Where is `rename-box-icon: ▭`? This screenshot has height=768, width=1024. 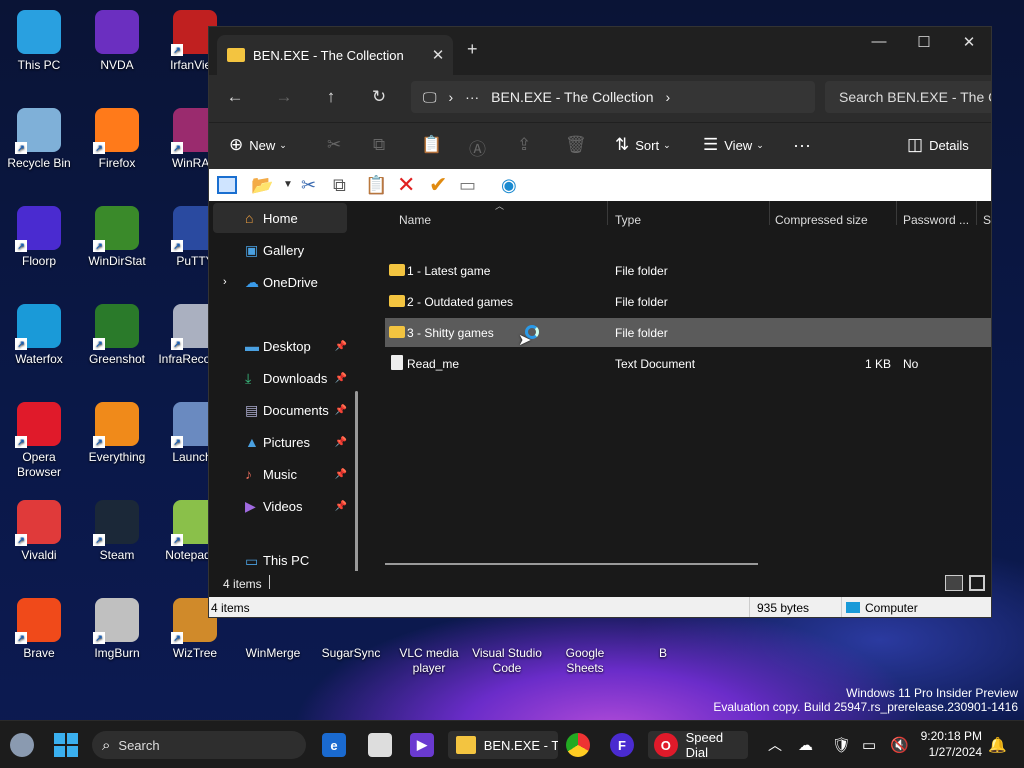
rename-box-icon: ▭ is located at coordinates (467, 185).